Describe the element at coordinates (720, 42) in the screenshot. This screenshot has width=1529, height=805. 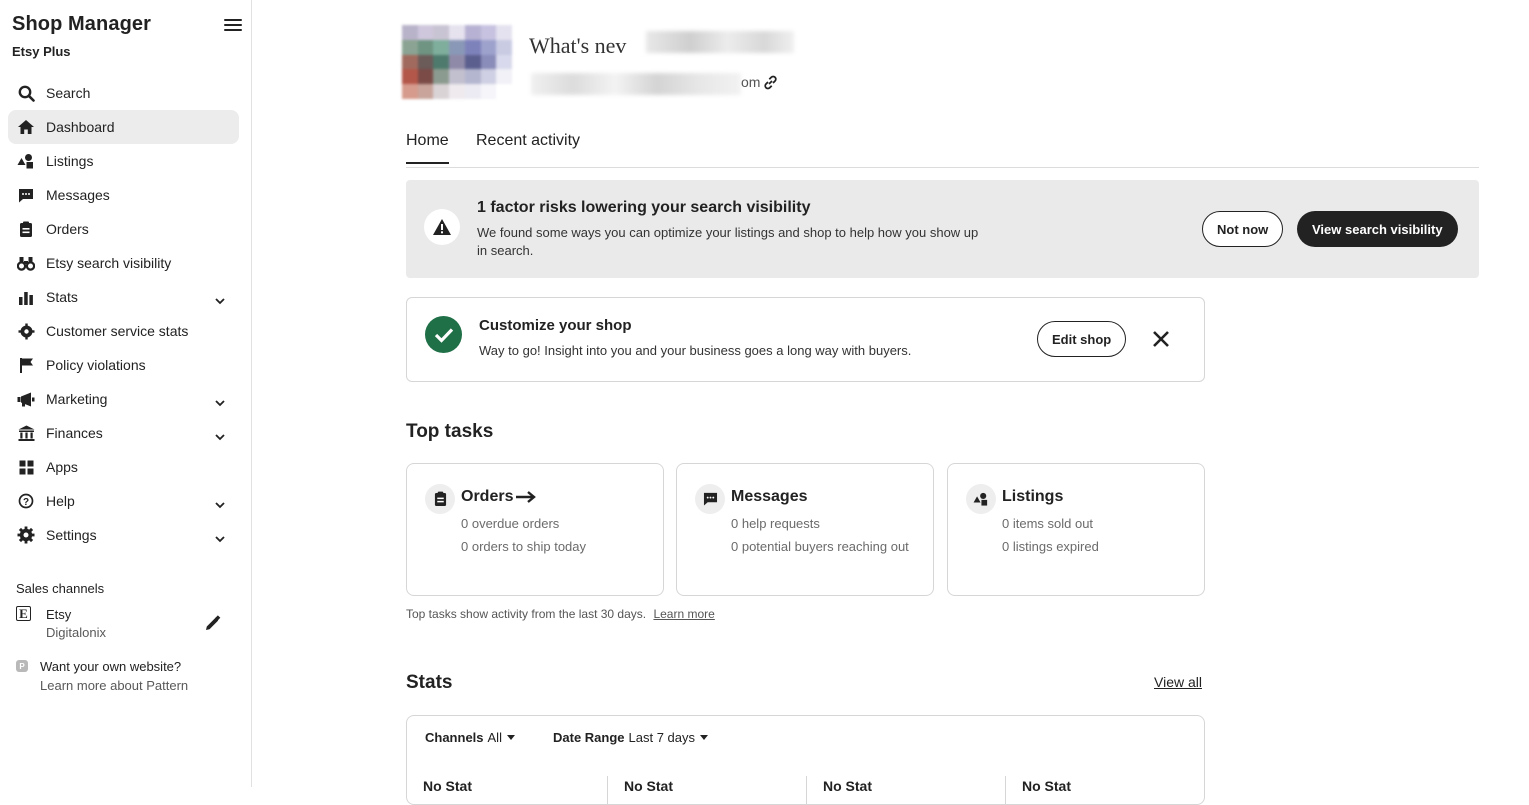
I see `redacted-title` at that location.